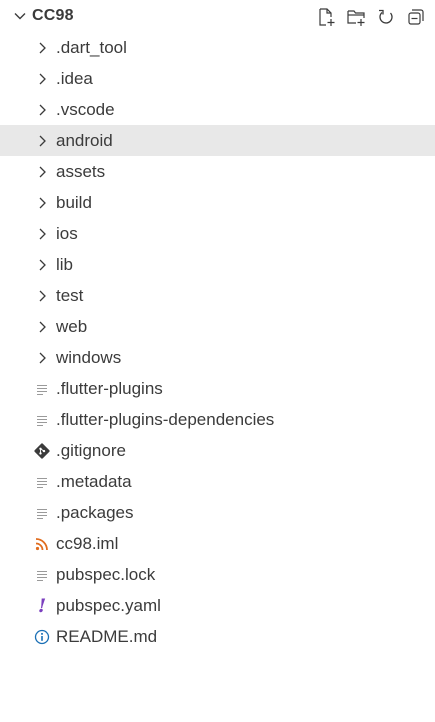  I want to click on file-label: pubspec.yaml, so click(108, 605).